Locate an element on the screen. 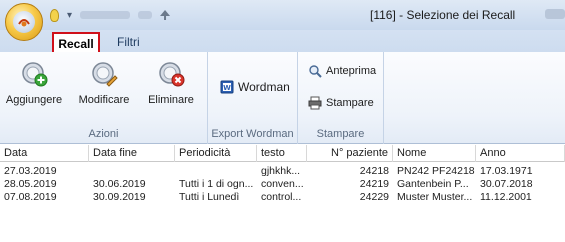 The width and height of the screenshot is (565, 242). modificare-button: Modificare is located at coordinates (104, 82).